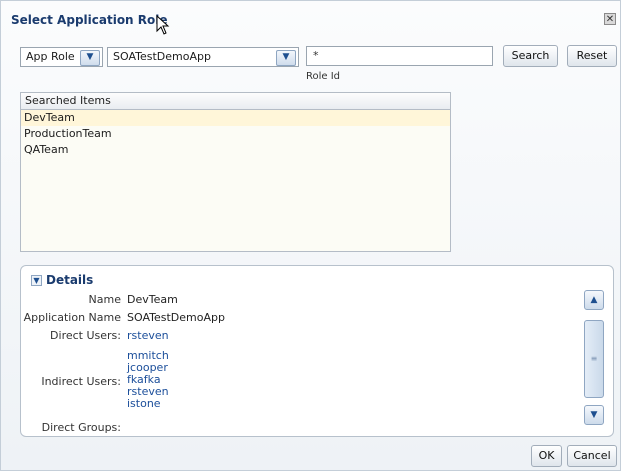 Image resolution: width=621 pixels, height=471 pixels. I want to click on table-row: QATeam, so click(235, 150).